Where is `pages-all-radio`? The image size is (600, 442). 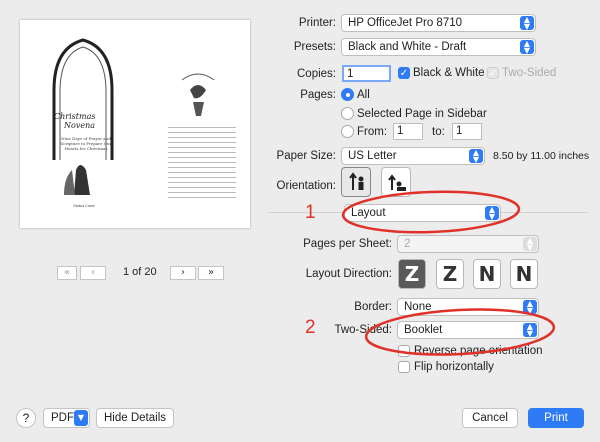 pages-all-radio is located at coordinates (347, 94).